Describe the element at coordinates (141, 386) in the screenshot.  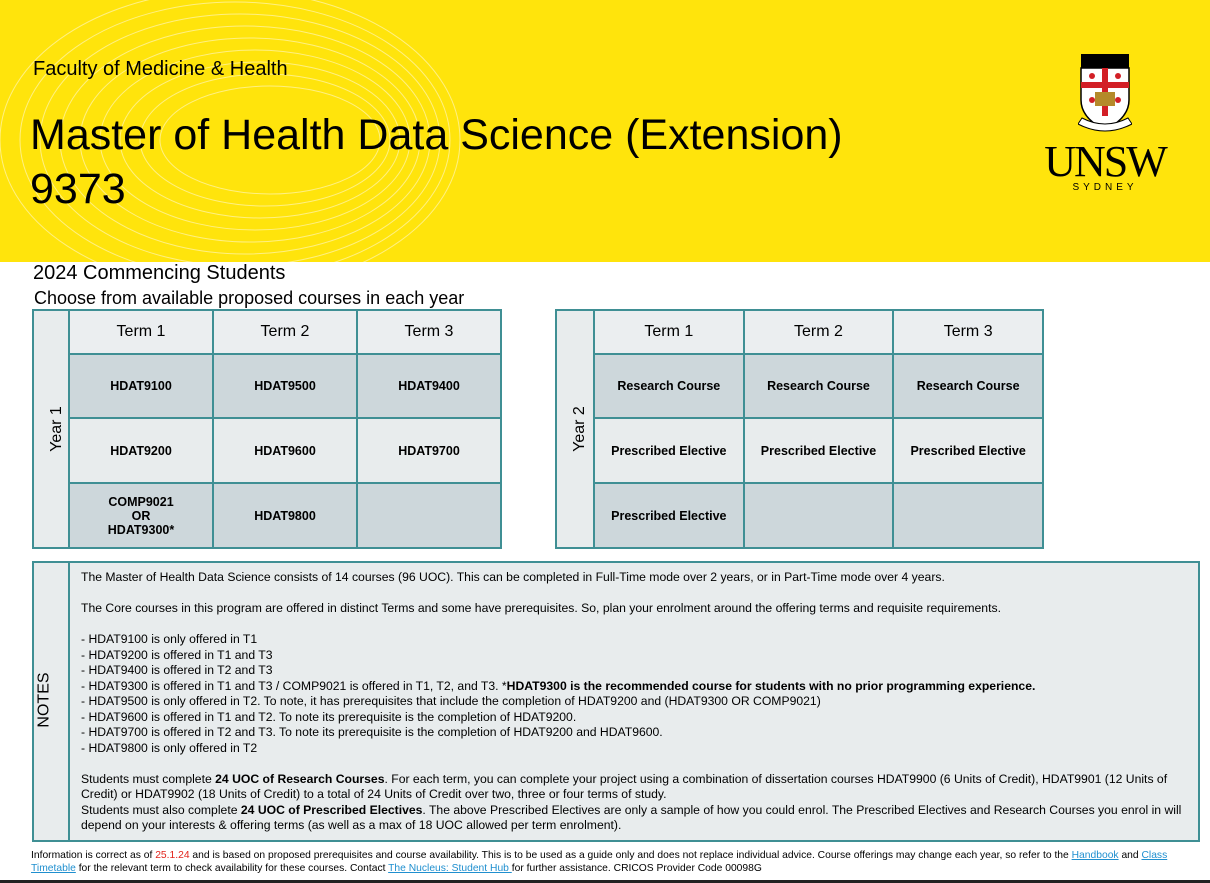
I see `course-cell: HDAT9100` at that location.